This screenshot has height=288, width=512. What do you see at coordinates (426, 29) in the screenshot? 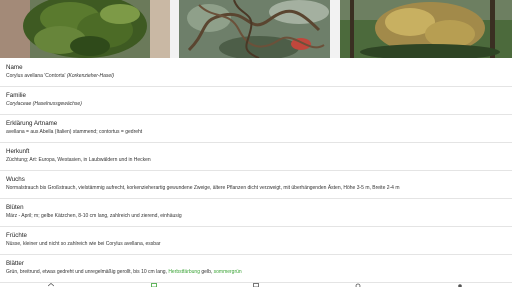
I see `catkins-photo` at bounding box center [426, 29].